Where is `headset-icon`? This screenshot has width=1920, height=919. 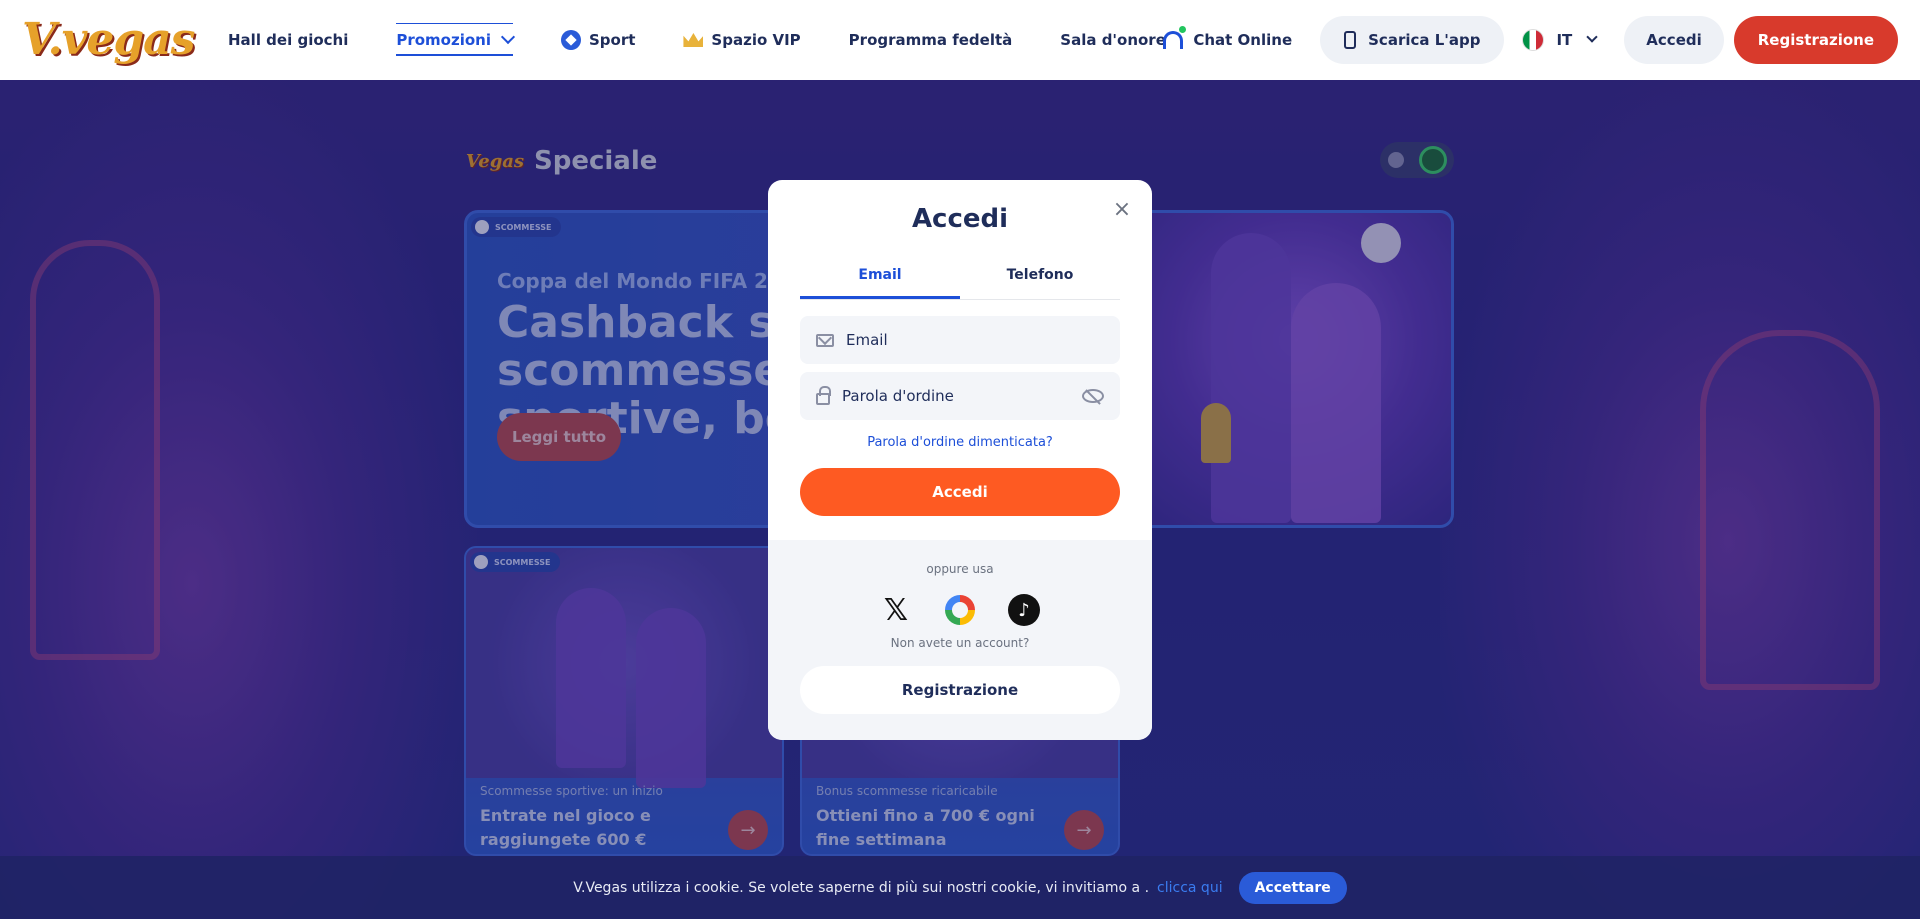 headset-icon is located at coordinates (1175, 37).